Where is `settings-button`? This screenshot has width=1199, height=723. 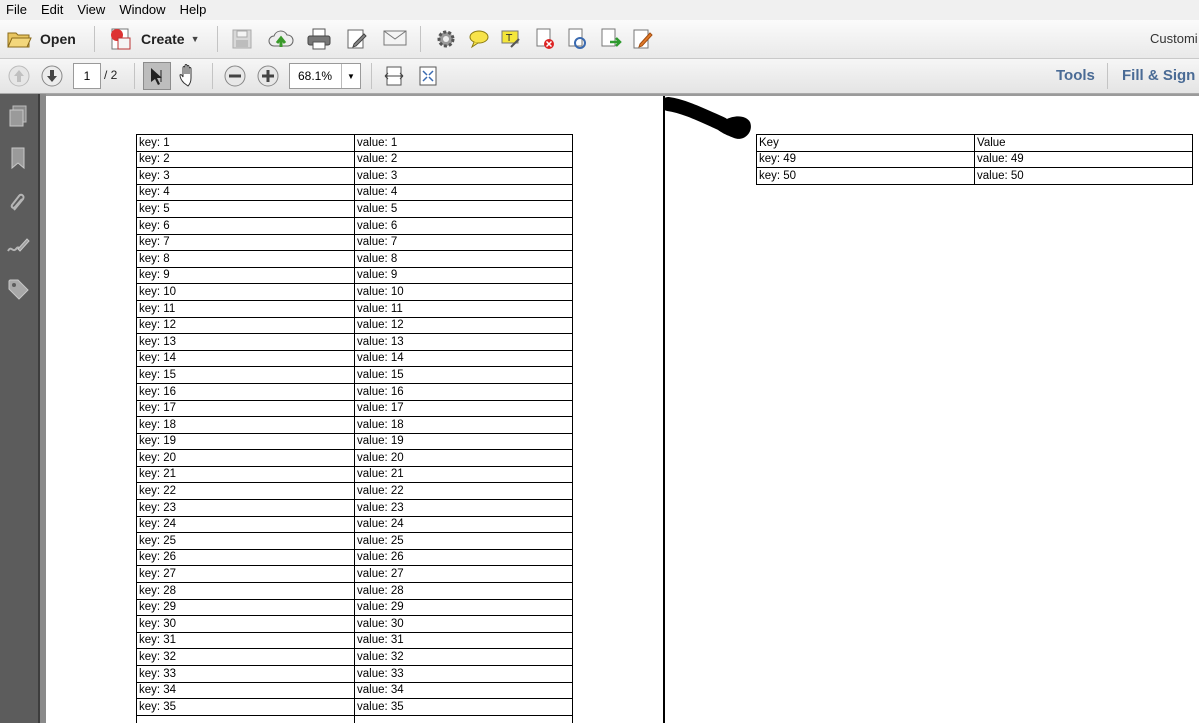 settings-button is located at coordinates (446, 39).